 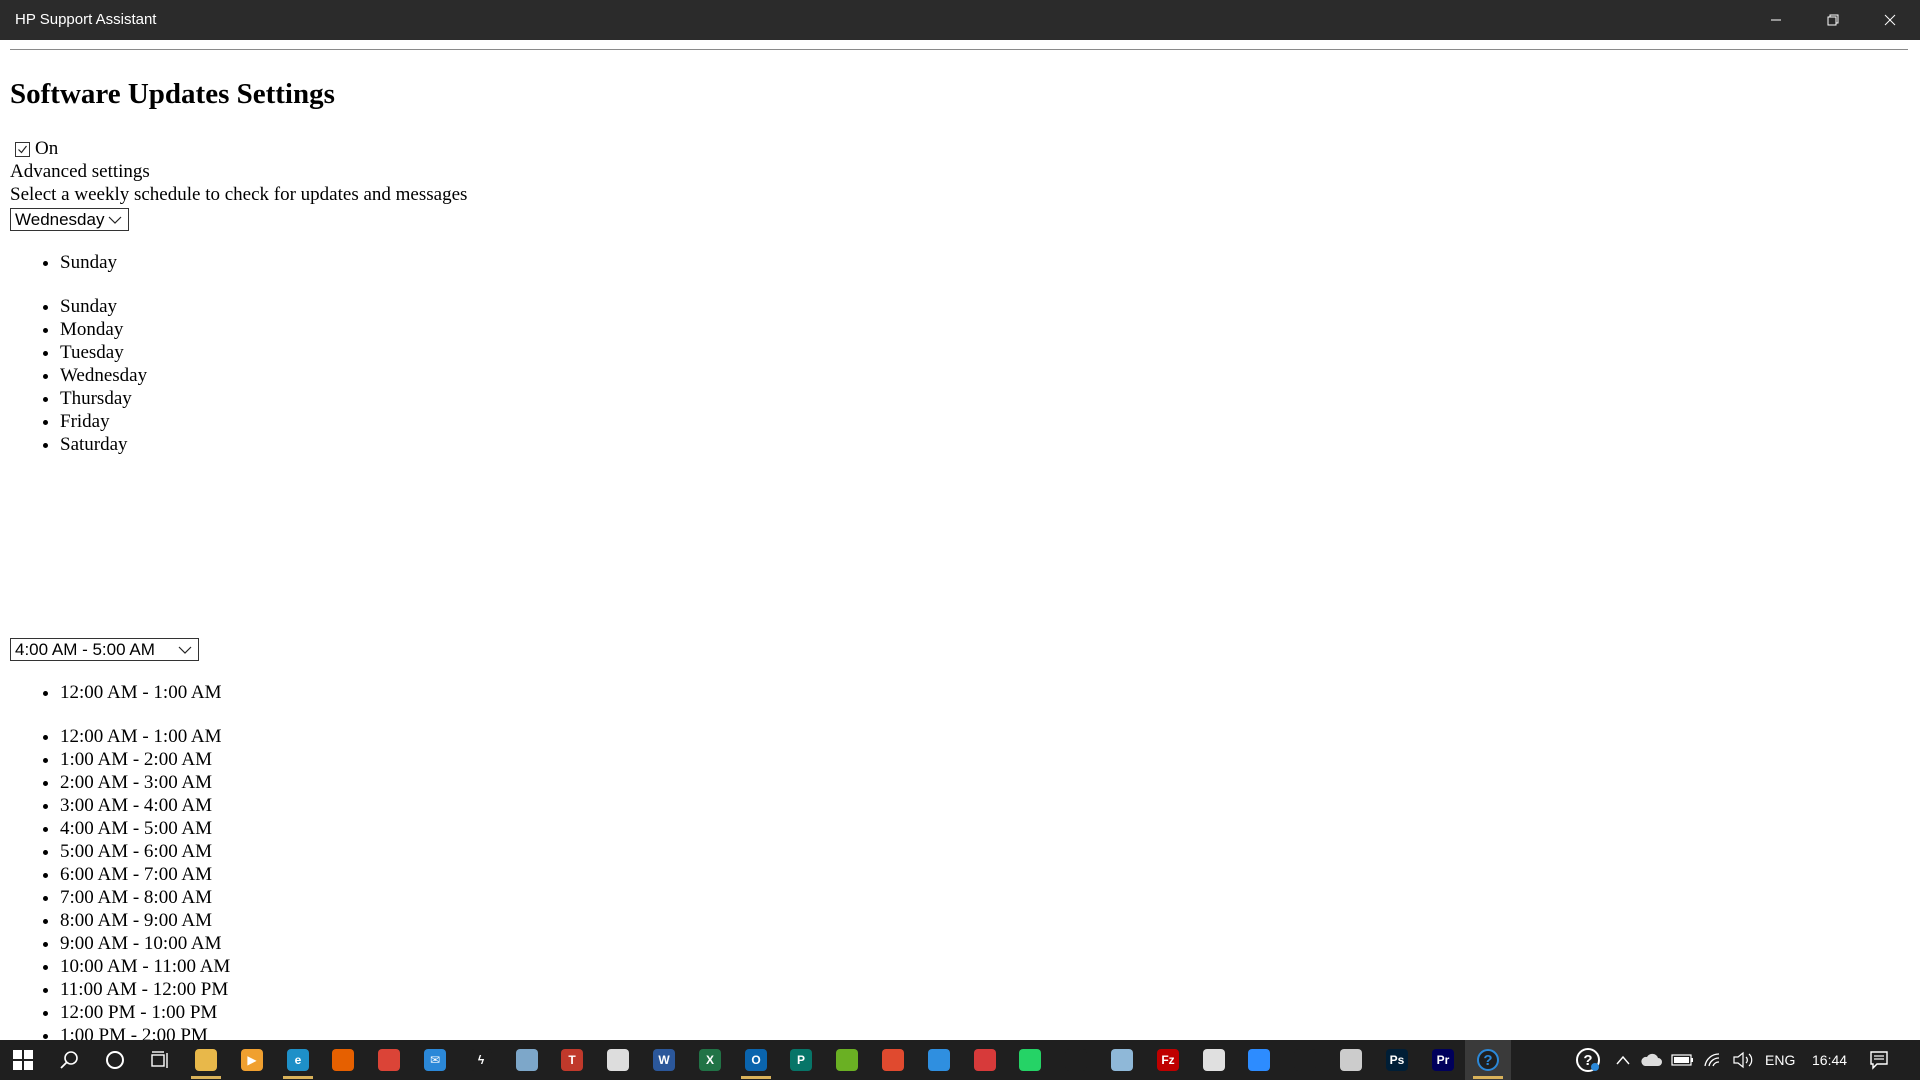 I want to click on day-option-wednesday: Wednesday, so click(x=103, y=375).